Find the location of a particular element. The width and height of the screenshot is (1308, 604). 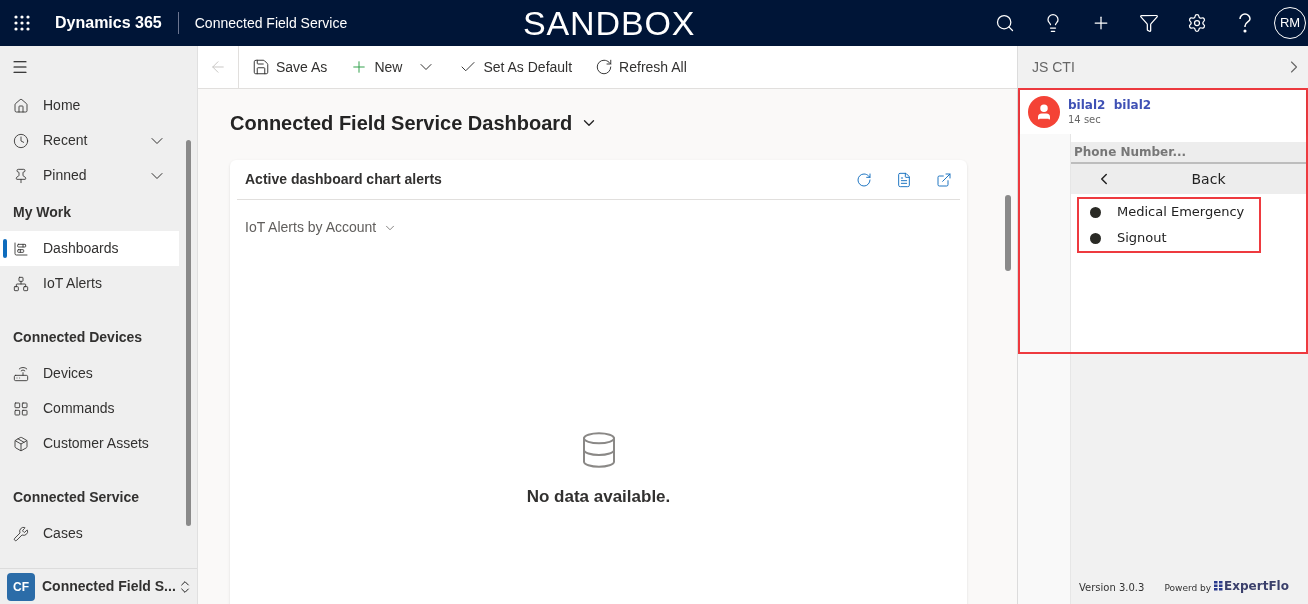

dashboard-icon is located at coordinates (21, 248).